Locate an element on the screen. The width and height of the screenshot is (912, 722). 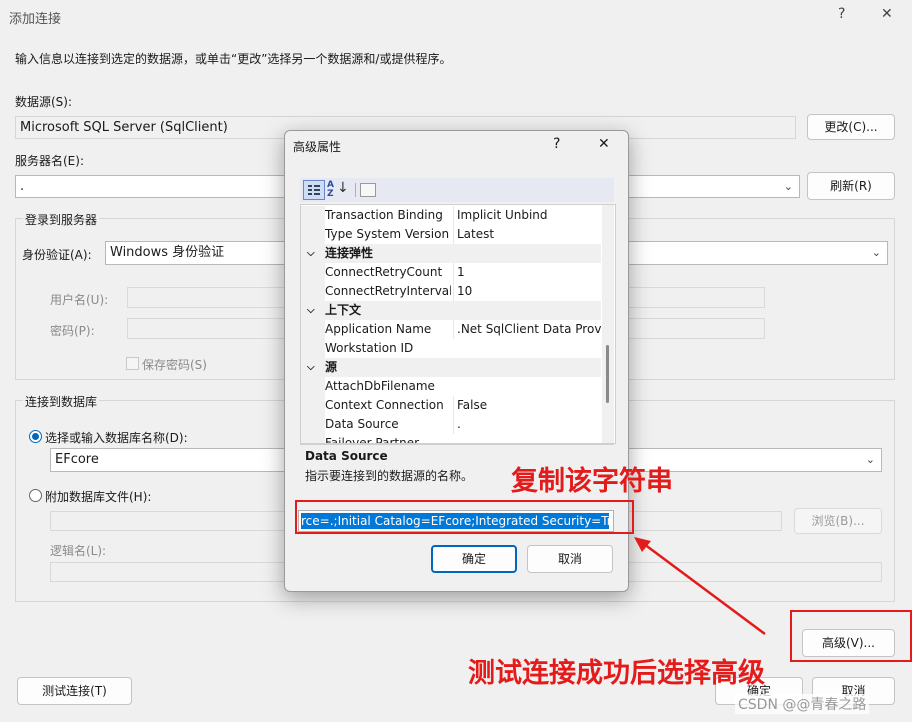
arrow-head-icon is located at coordinates (642, 544).